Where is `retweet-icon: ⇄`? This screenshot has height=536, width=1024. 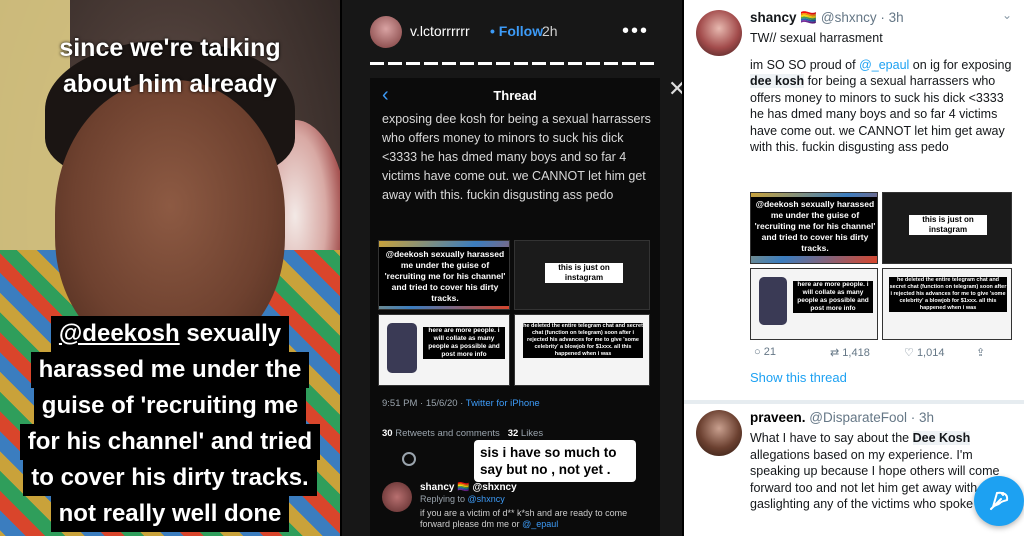 retweet-icon: ⇄ is located at coordinates (835, 353).